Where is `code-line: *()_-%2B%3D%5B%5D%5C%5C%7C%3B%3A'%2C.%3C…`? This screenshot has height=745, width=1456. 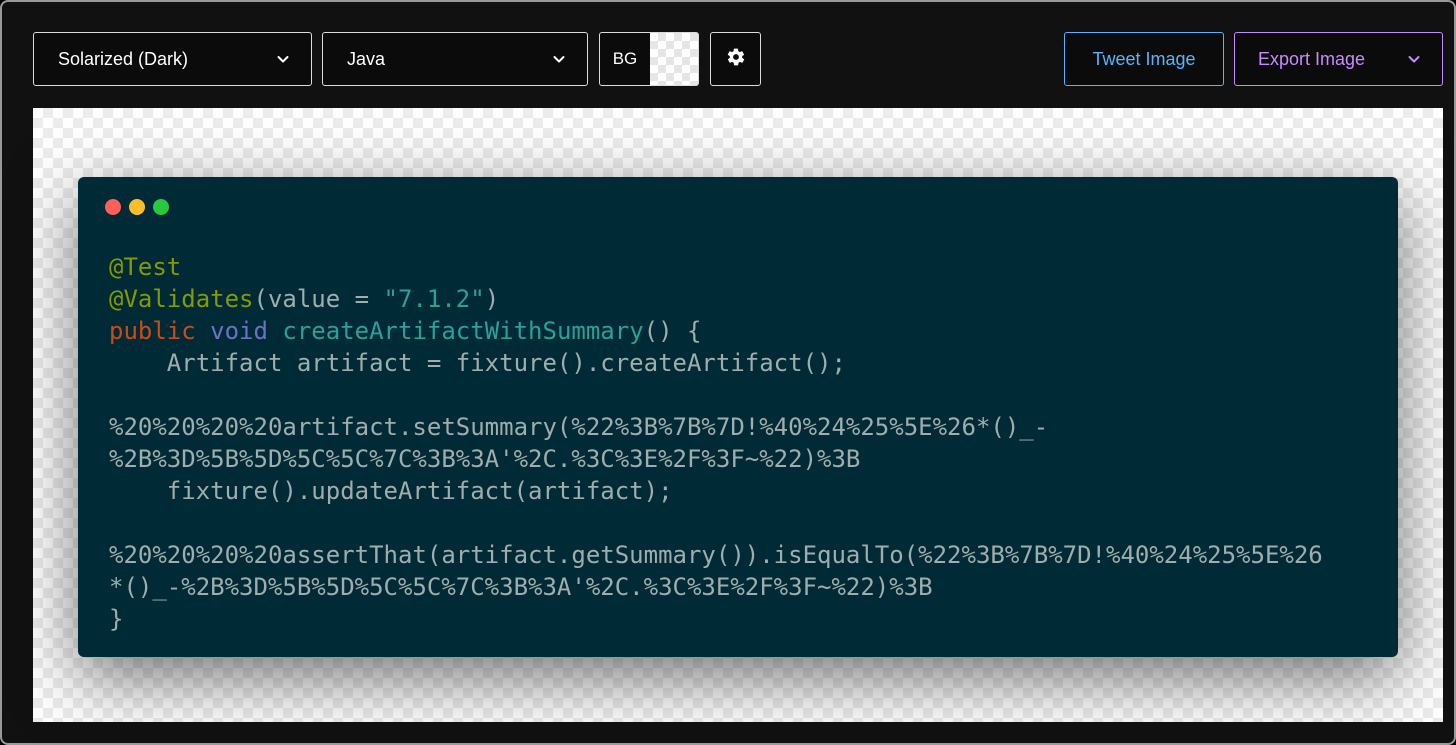
code-line: *()_-%2B%3D%5B%5D%5C%5C%7C%3B%3A'%2C.%3C… is located at coordinates (716, 587).